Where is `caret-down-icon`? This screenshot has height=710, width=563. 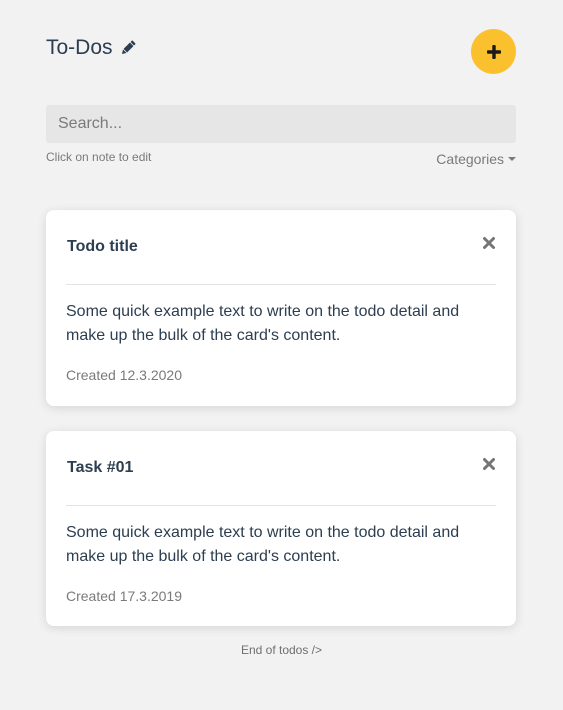
caret-down-icon is located at coordinates (512, 159).